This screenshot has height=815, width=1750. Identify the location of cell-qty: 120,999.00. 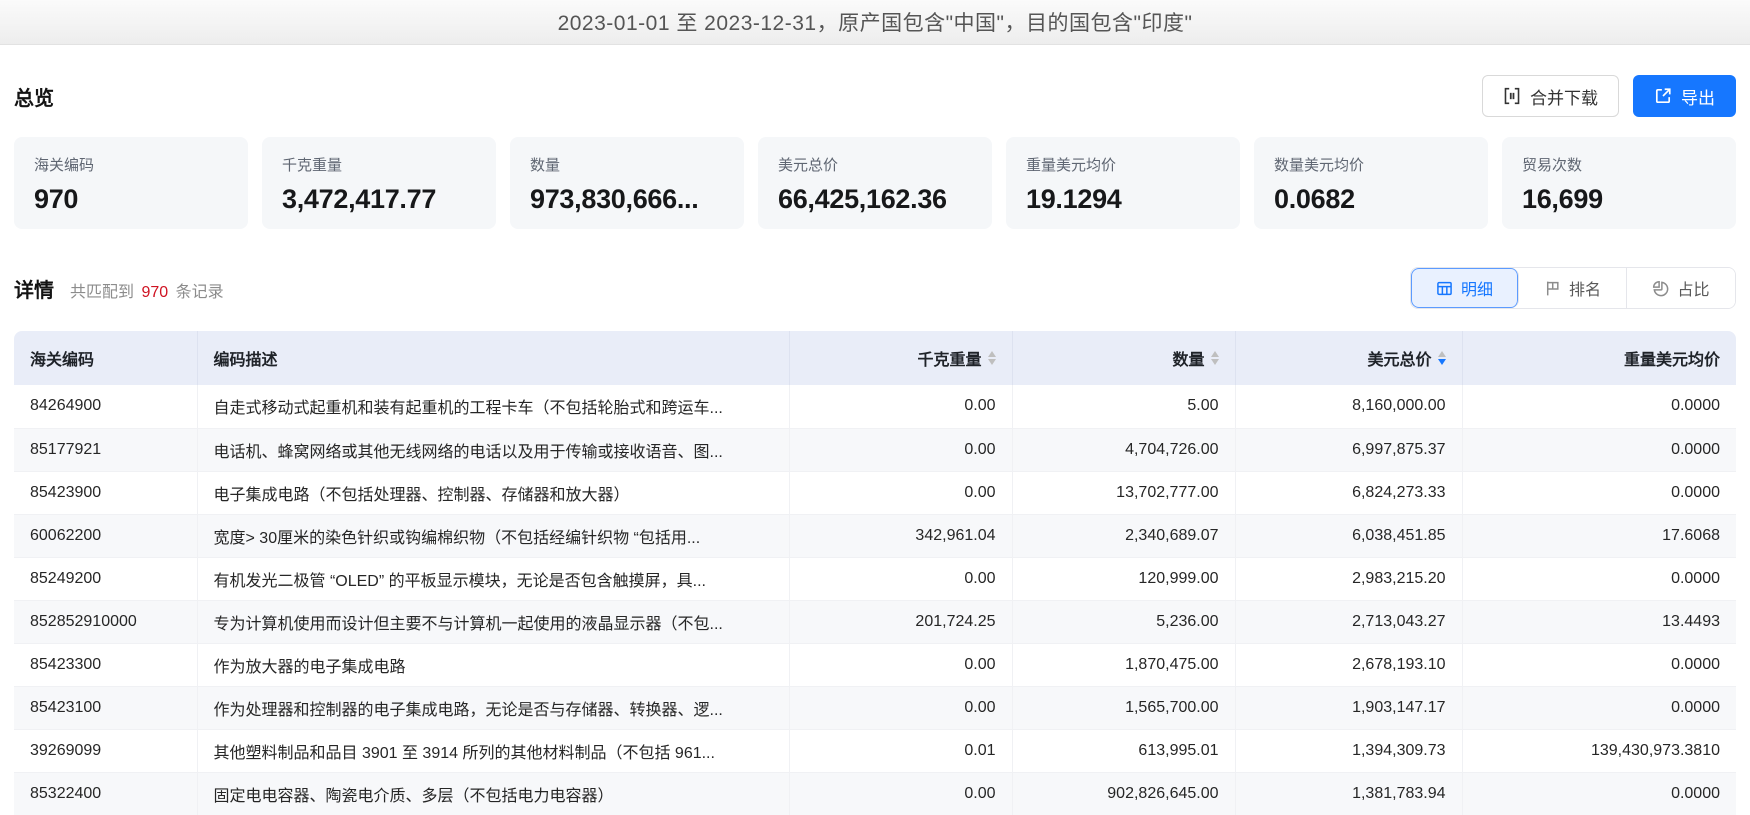
(1124, 579).